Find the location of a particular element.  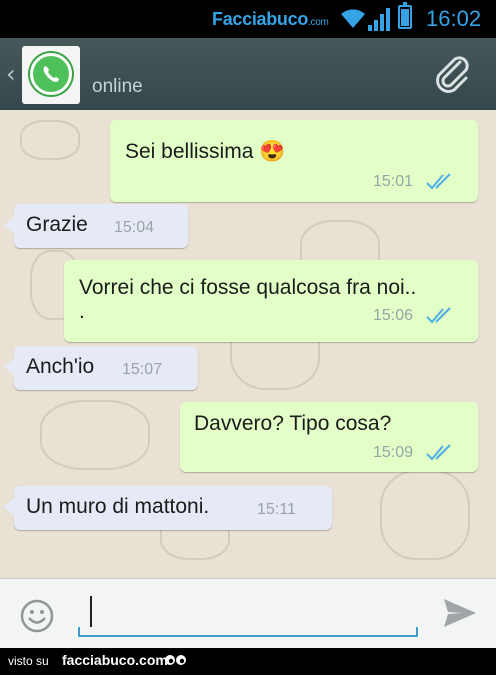

message-time: 15:04 is located at coordinates (134, 227).